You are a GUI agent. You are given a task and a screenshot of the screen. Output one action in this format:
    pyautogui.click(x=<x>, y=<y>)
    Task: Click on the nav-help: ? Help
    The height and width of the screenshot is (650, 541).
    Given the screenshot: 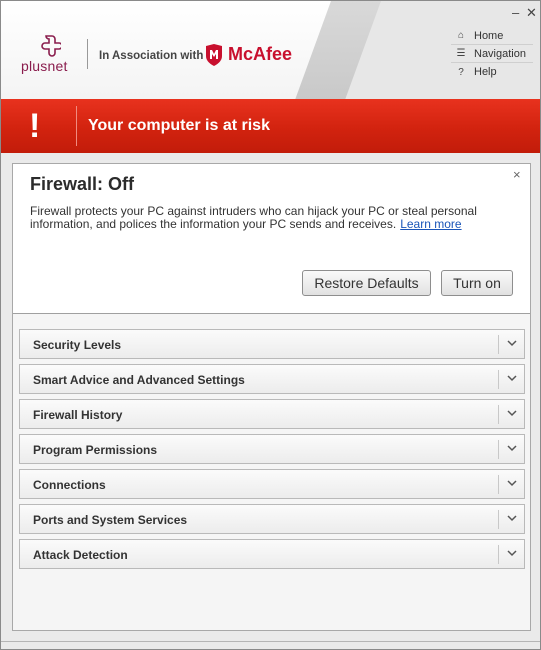 What is the action you would take?
    pyautogui.click(x=492, y=72)
    